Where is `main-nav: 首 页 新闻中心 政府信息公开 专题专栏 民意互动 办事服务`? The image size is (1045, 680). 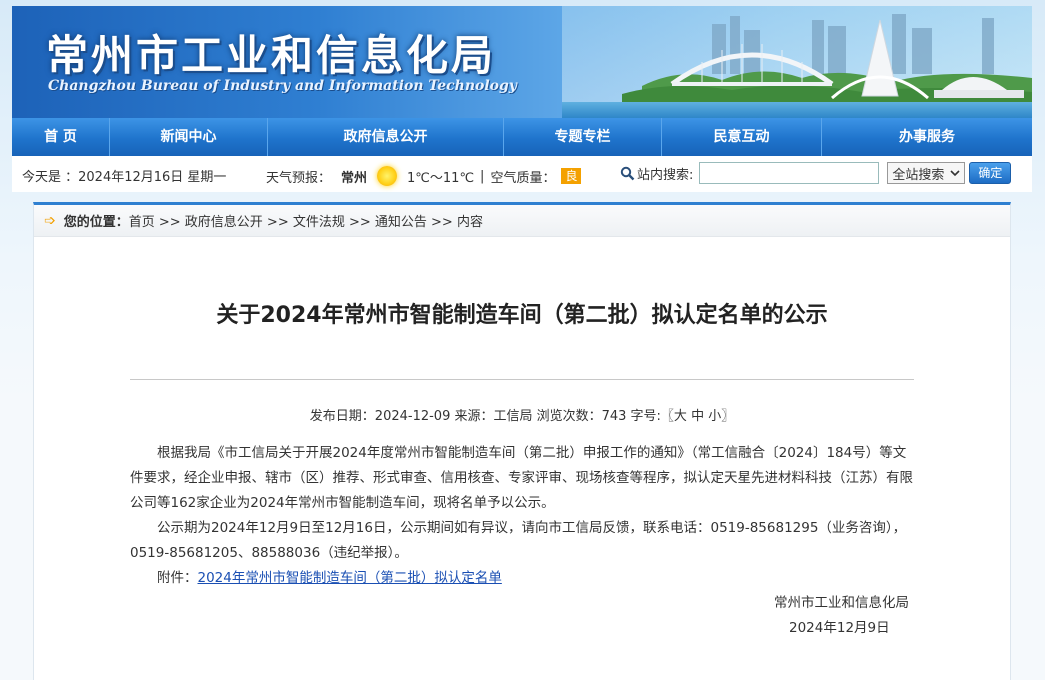 main-nav: 首 页 新闻中心 政府信息公开 专题专栏 民意互动 办事服务 is located at coordinates (522, 137).